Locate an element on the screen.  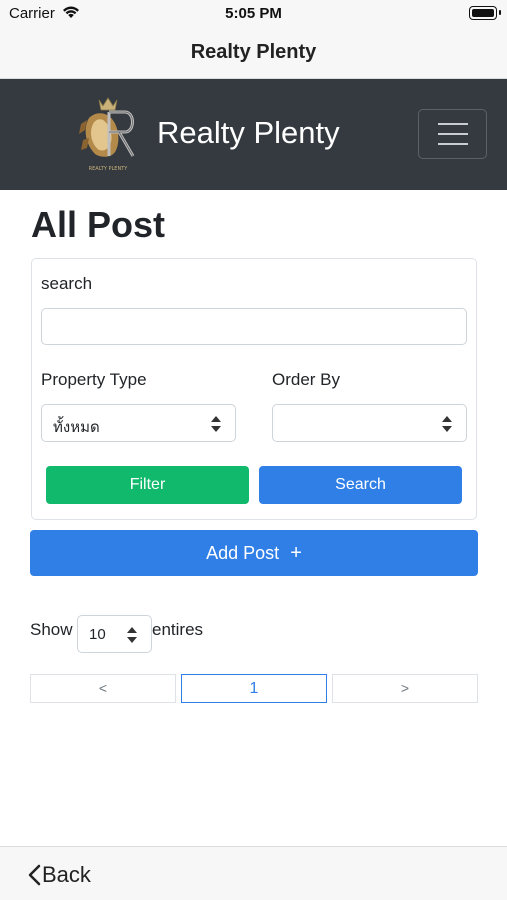
pagination-next-button: > is located at coordinates (405, 688).